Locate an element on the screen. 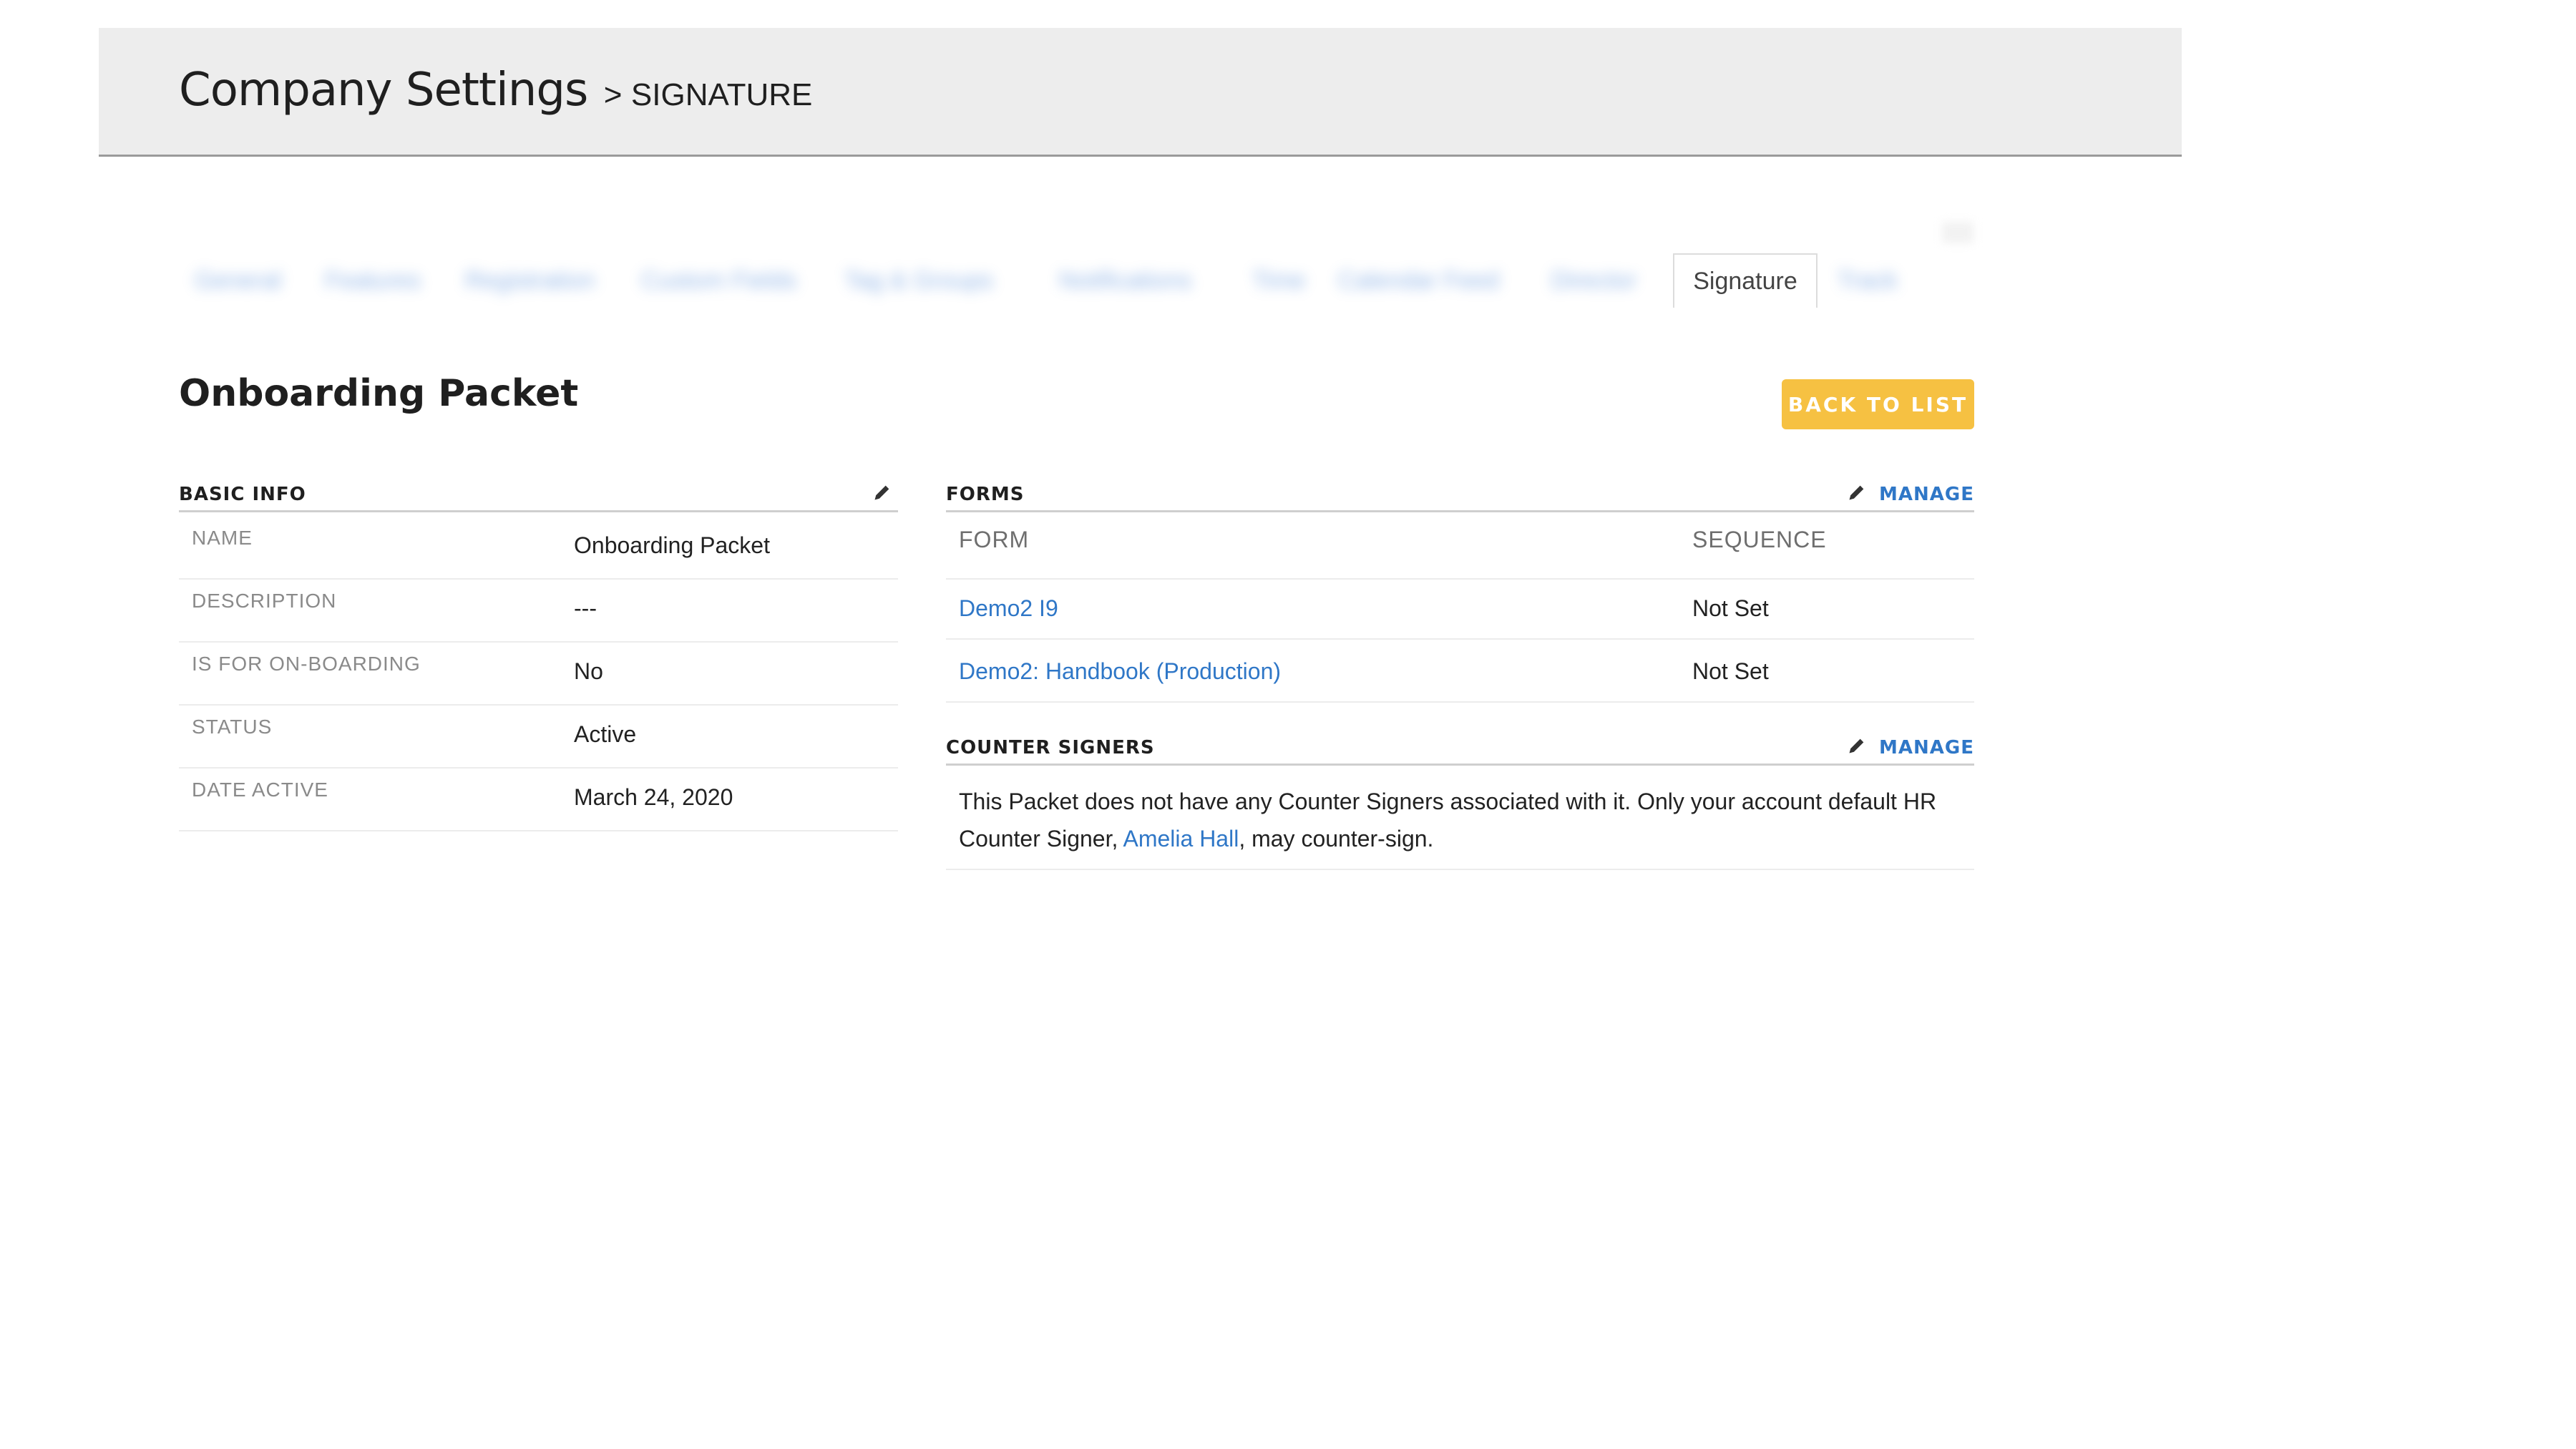  tab-custom-fields: Custom Fields is located at coordinates (718, 280).